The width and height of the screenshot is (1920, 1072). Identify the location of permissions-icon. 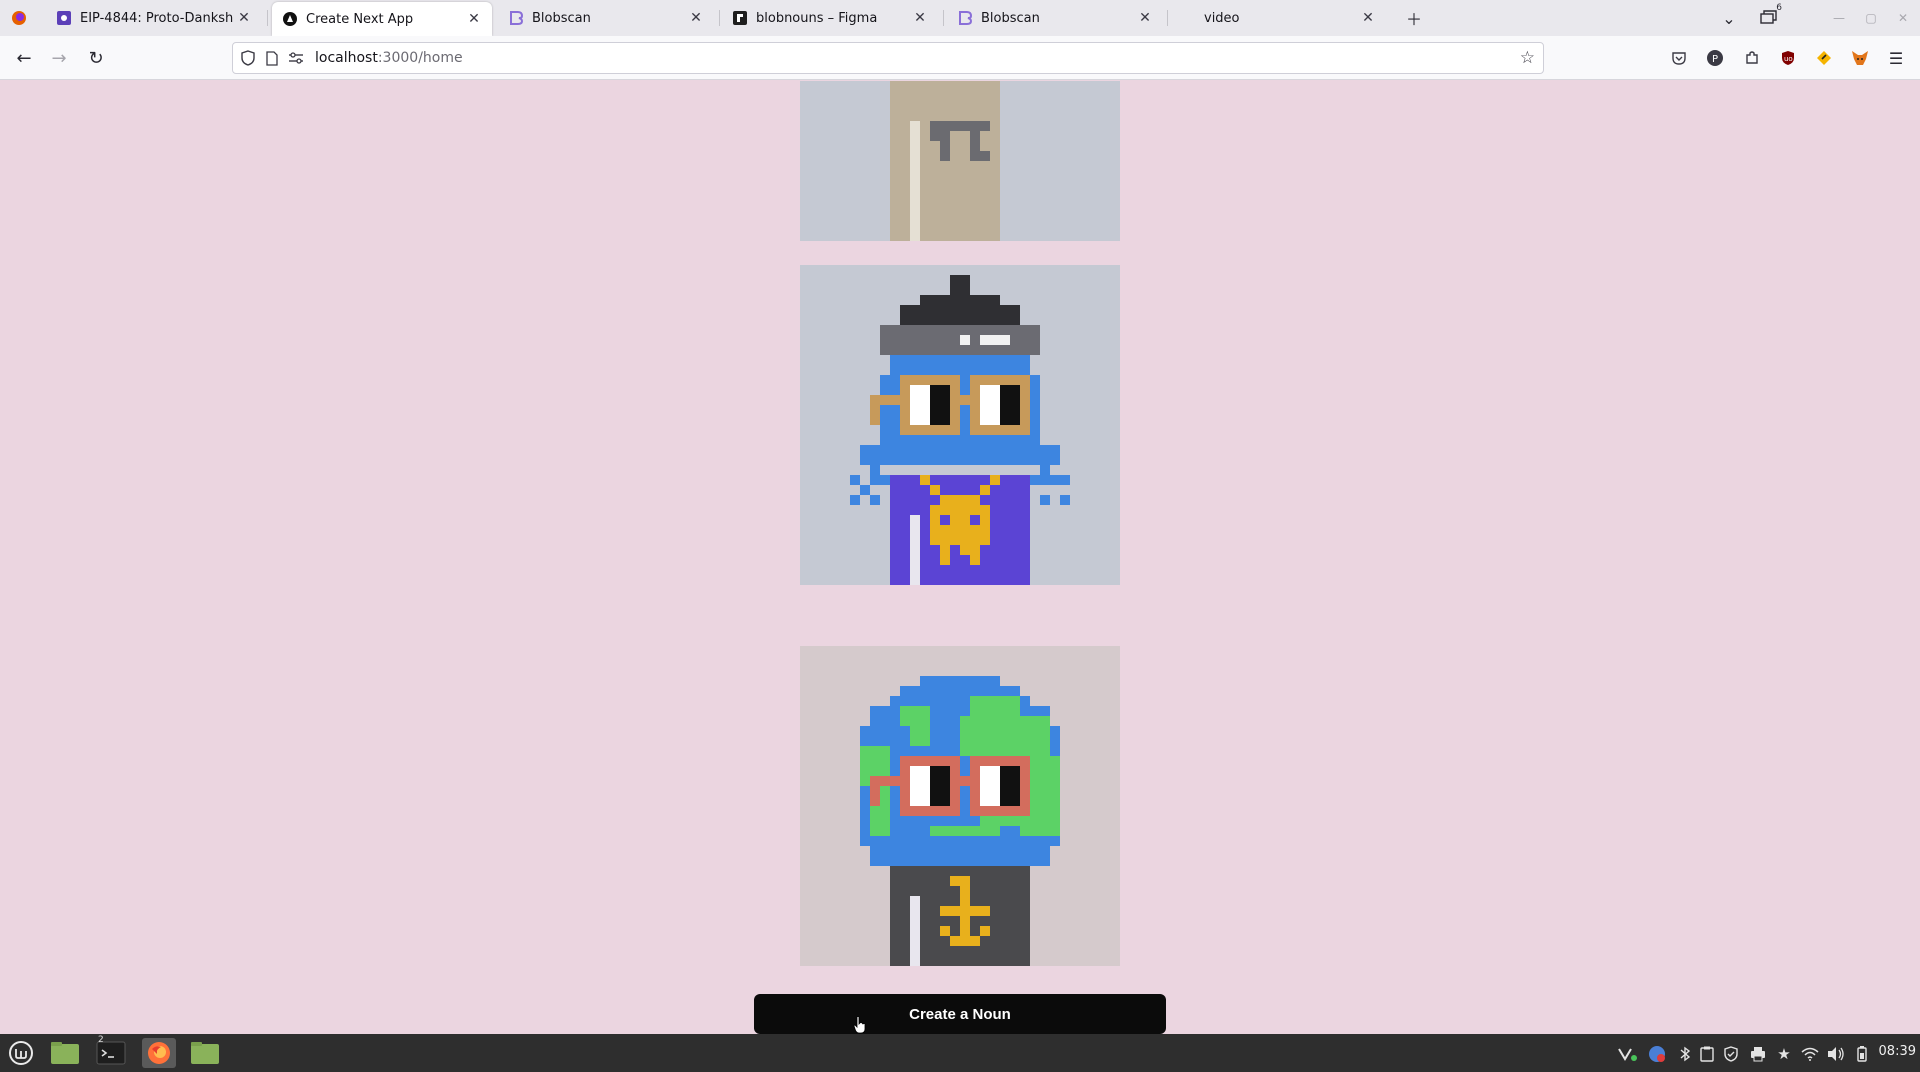
(296, 58).